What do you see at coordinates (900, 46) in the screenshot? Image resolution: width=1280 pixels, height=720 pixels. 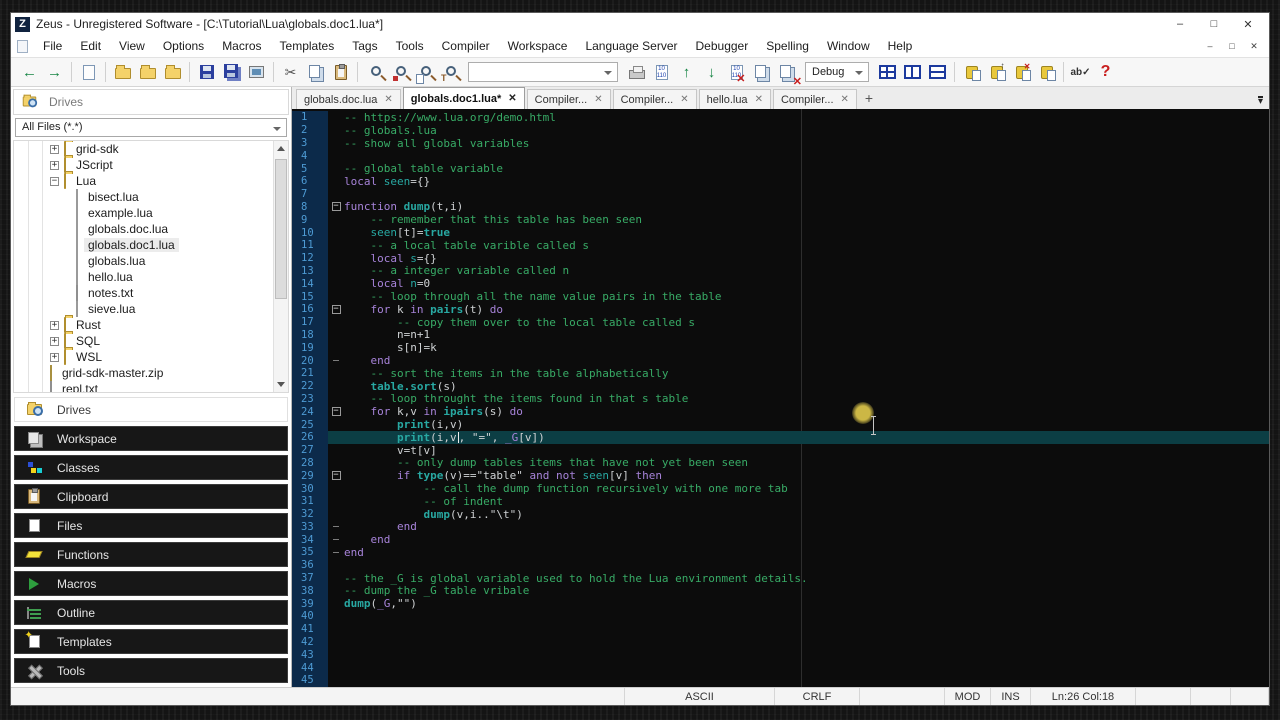 I see `menu-item-help: Help` at bounding box center [900, 46].